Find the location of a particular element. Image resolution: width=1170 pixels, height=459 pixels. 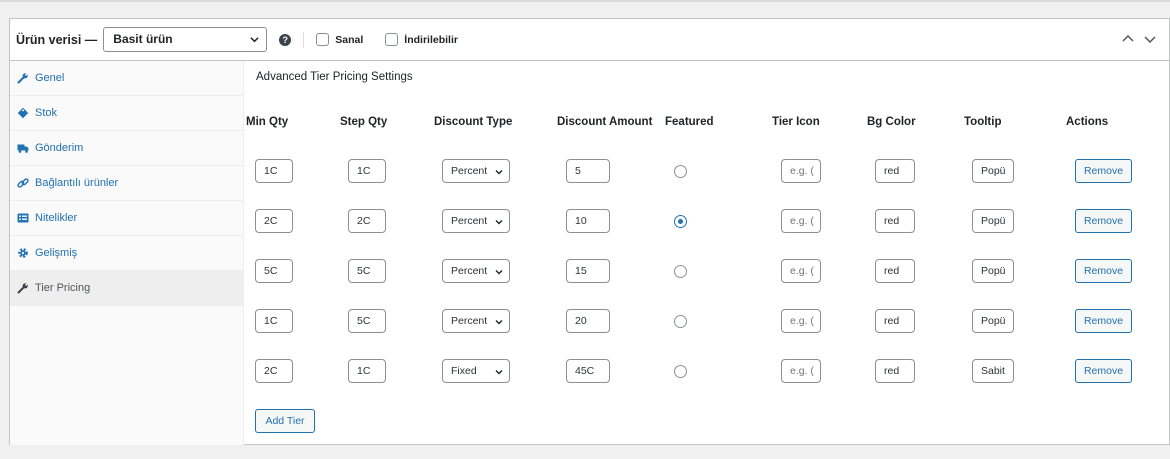

discount-type-select: Fixed is located at coordinates (476, 371).